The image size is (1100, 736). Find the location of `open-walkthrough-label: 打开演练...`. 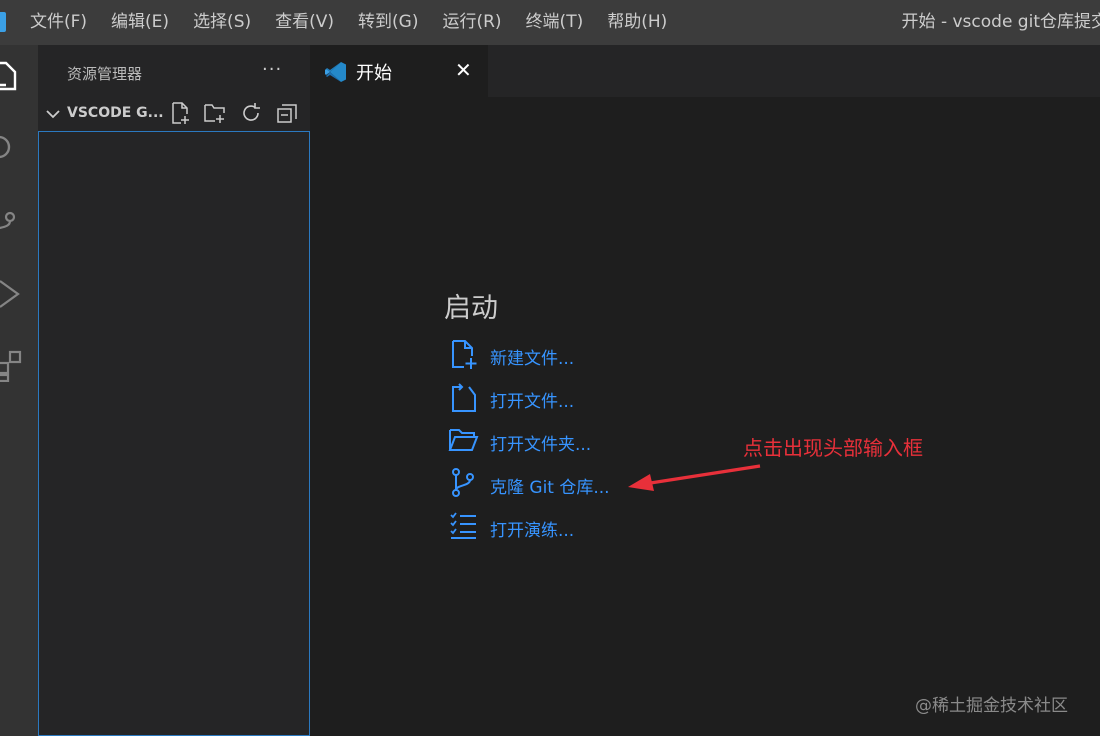

open-walkthrough-label: 打开演练... is located at coordinates (532, 531).